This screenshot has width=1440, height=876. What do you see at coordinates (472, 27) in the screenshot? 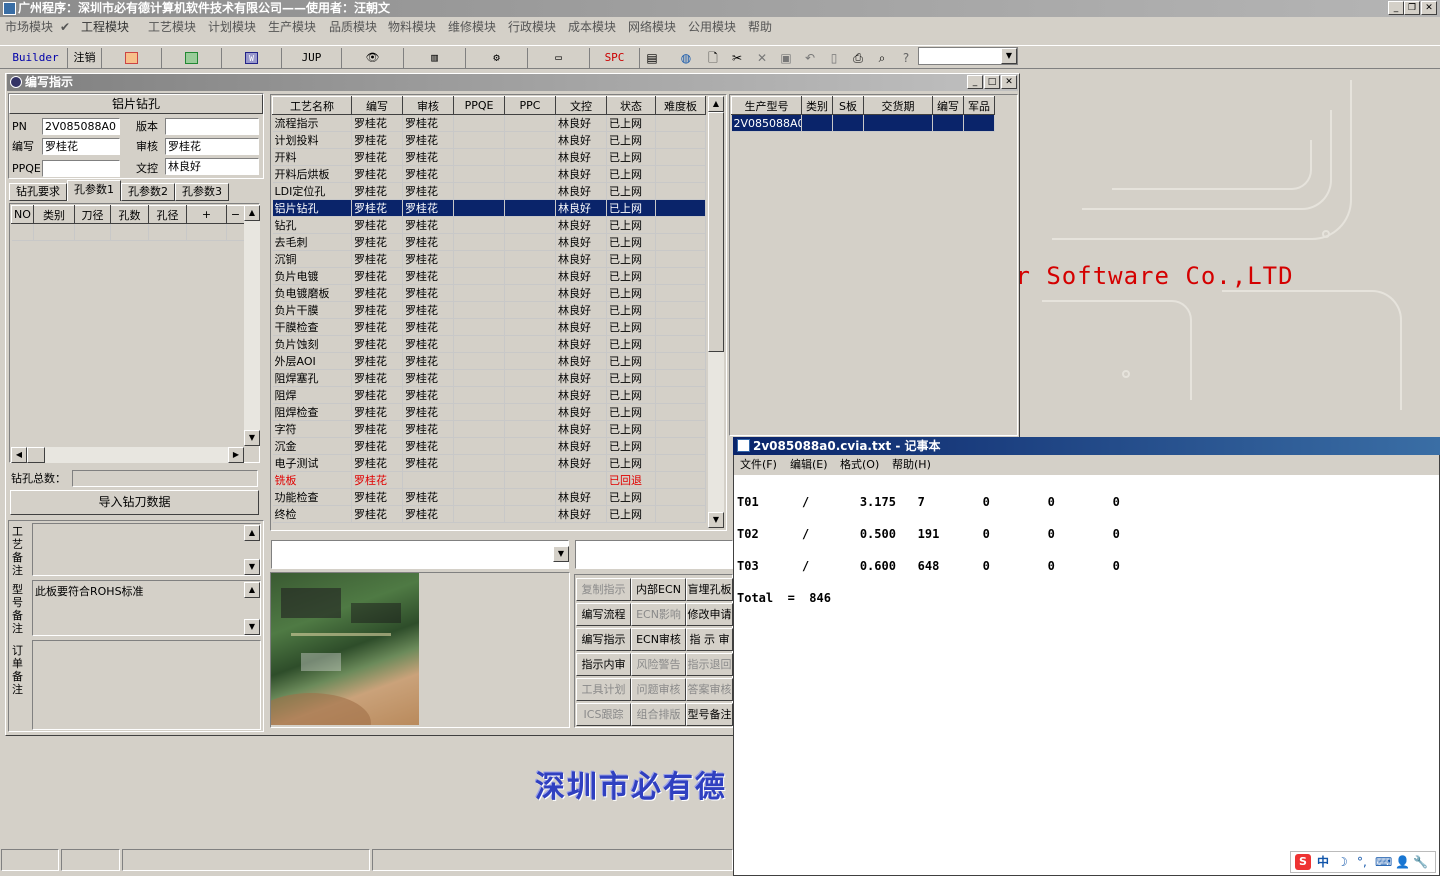
I see `menu-maintenance: 维修模块` at bounding box center [472, 27].